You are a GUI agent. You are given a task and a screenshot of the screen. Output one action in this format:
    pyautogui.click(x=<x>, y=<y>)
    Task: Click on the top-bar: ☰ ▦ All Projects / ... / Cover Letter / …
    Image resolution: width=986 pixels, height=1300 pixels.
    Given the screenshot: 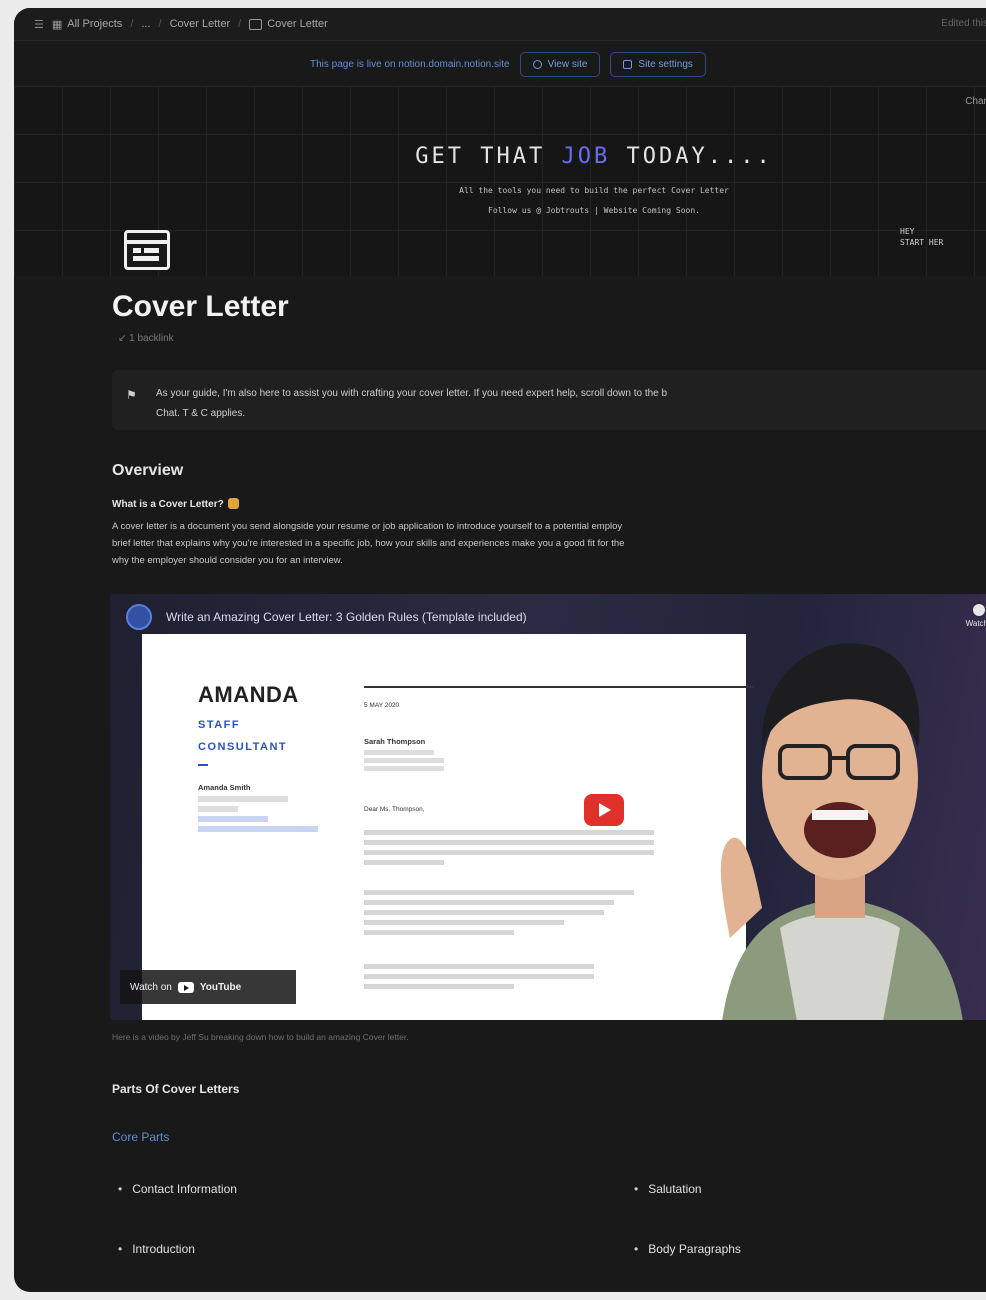 What is the action you would take?
    pyautogui.click(x=500, y=24)
    